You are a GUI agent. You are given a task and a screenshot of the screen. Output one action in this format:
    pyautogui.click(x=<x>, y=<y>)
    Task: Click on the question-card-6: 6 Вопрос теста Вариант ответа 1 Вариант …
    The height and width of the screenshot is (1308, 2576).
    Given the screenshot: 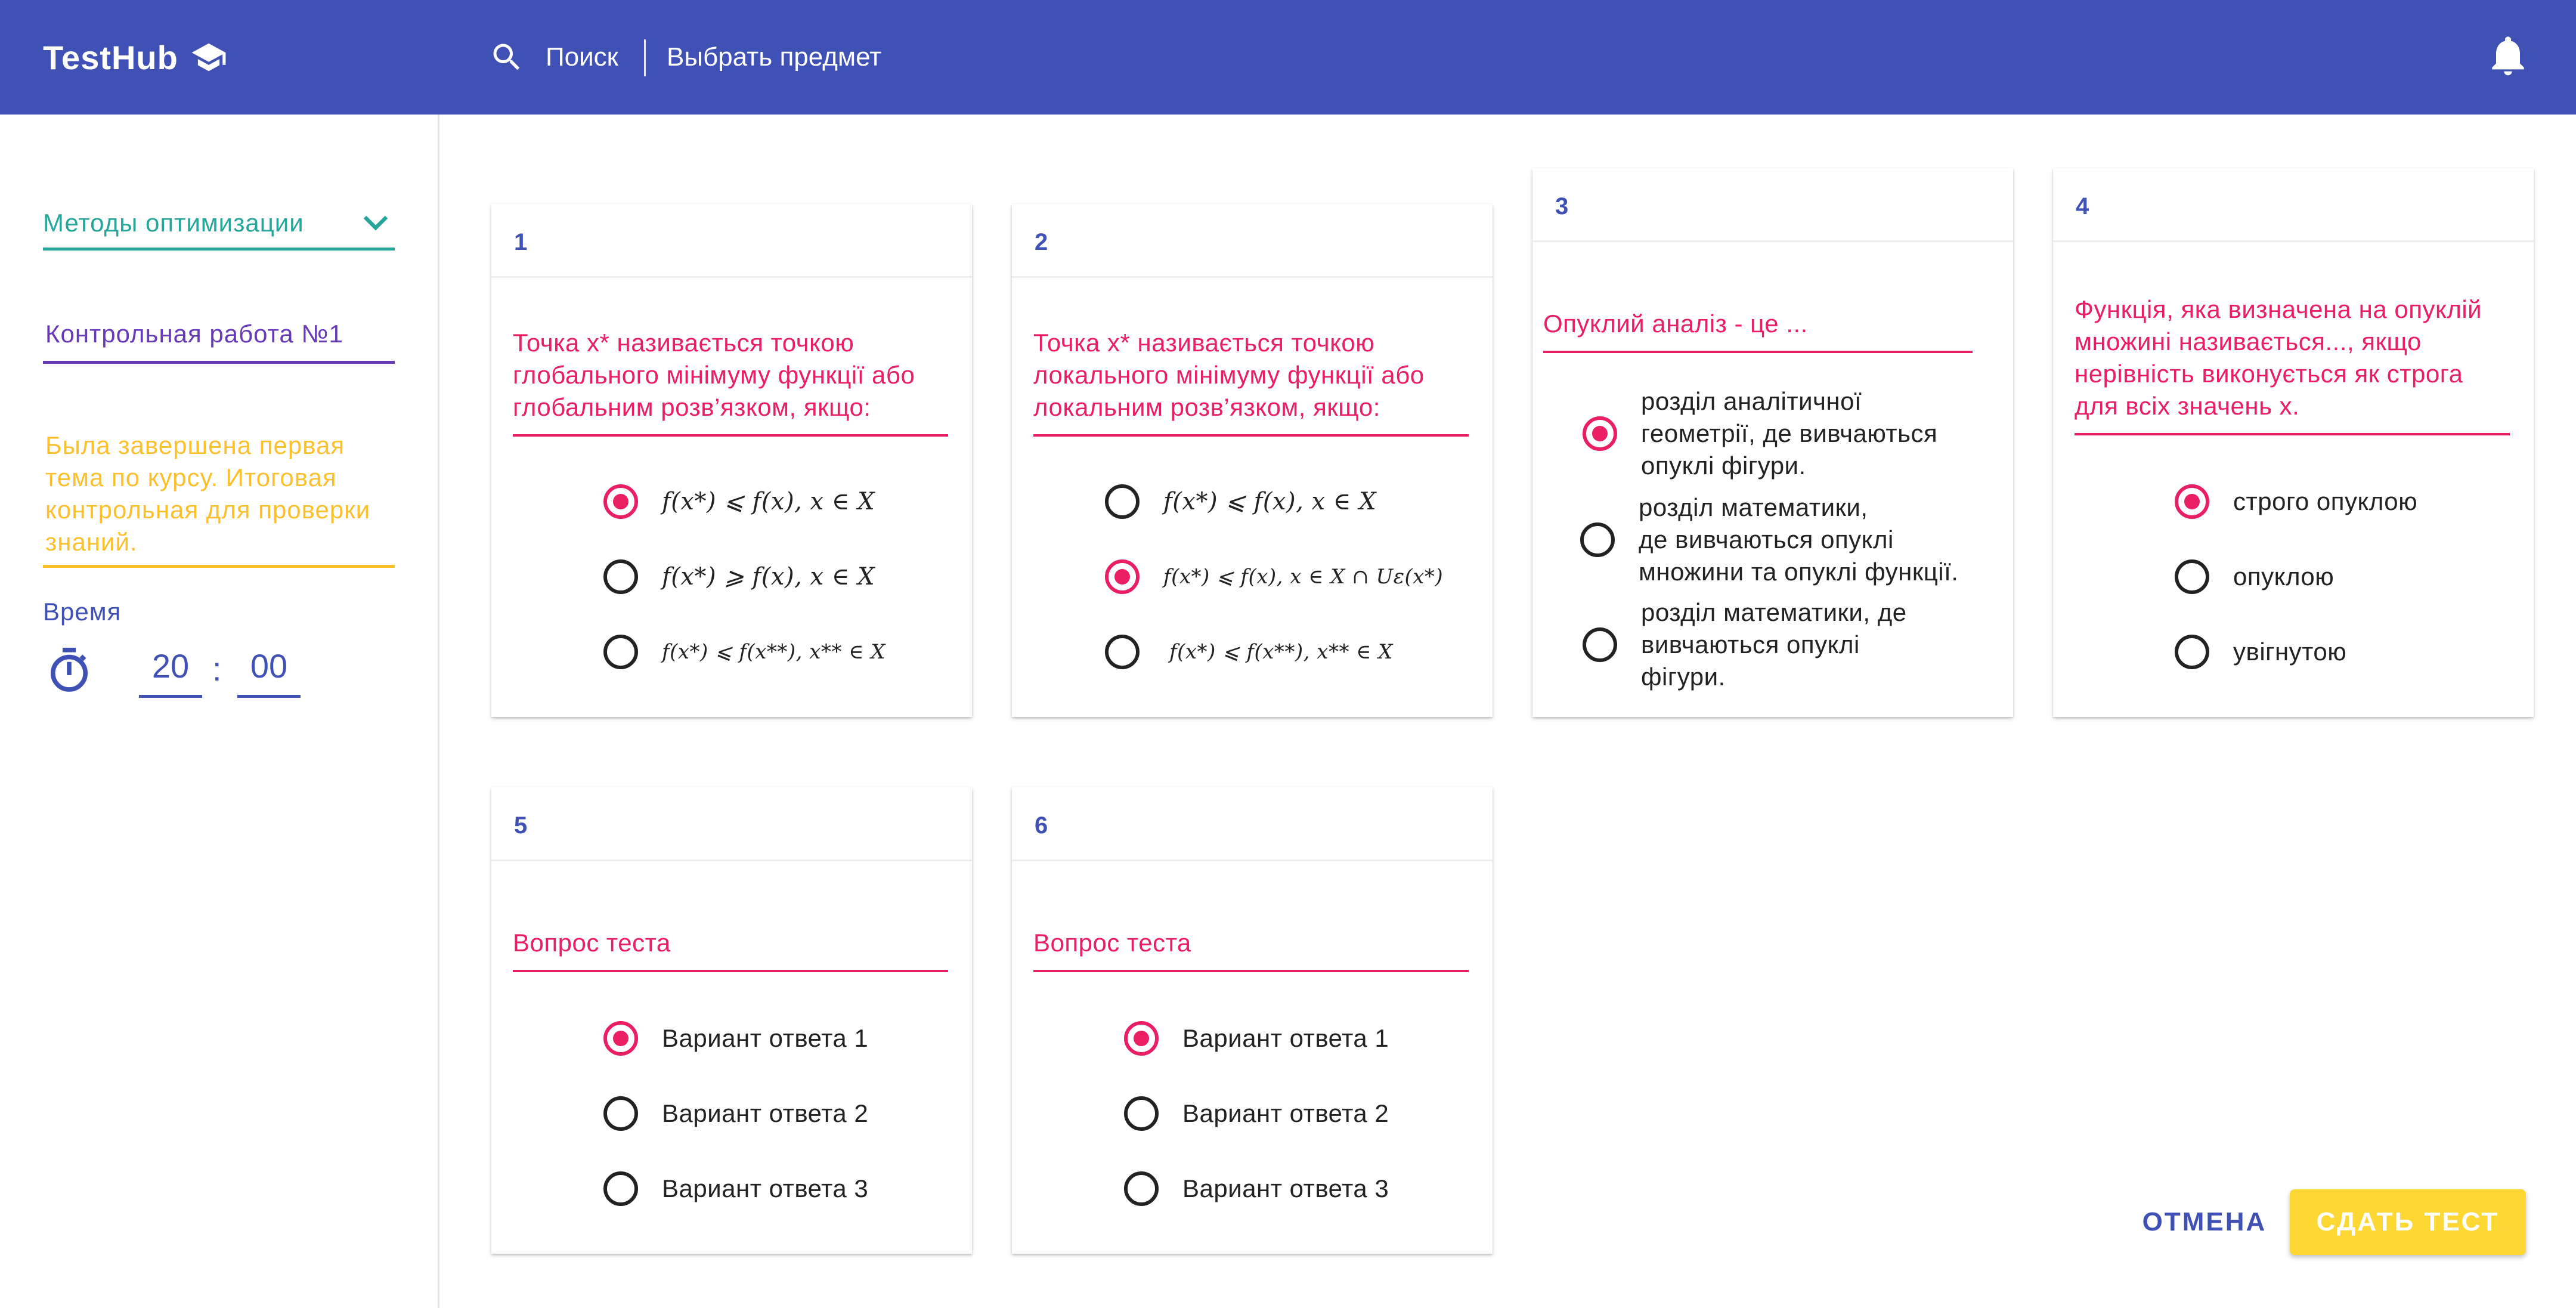 What is the action you would take?
    pyautogui.click(x=1252, y=1020)
    